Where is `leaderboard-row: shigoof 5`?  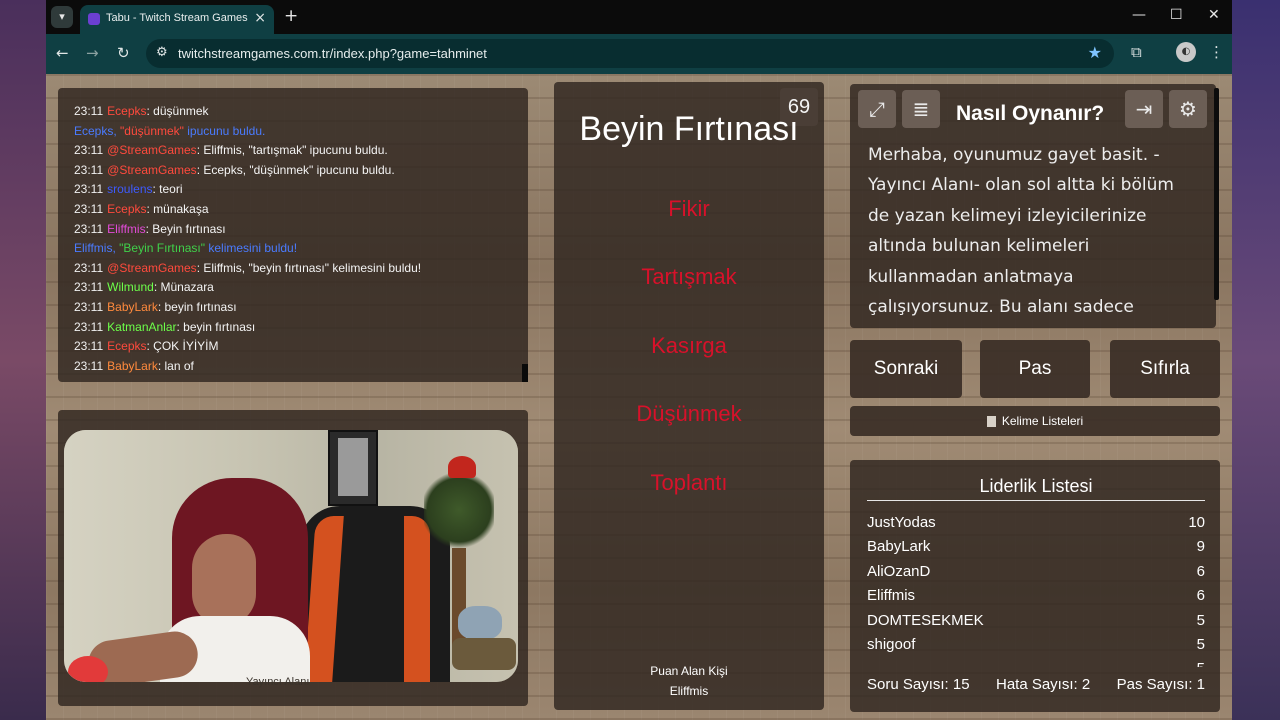
leaderboard-row: shigoof 5 is located at coordinates (1036, 645).